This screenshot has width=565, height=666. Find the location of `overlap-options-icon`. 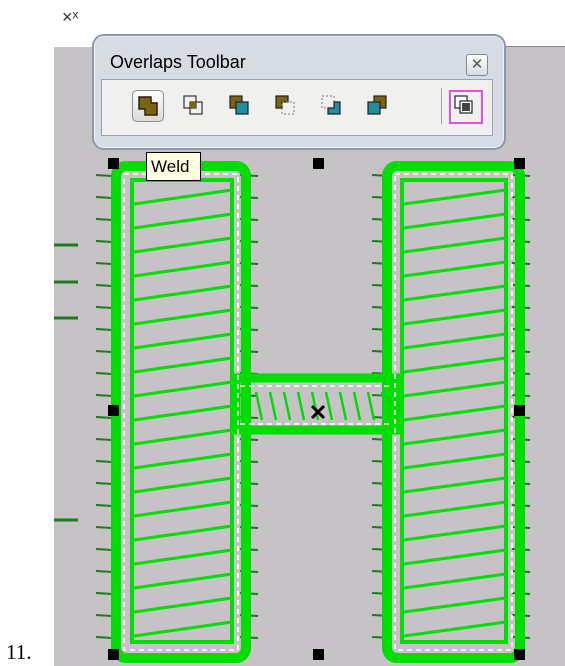

overlap-options-icon is located at coordinates (463, 104).